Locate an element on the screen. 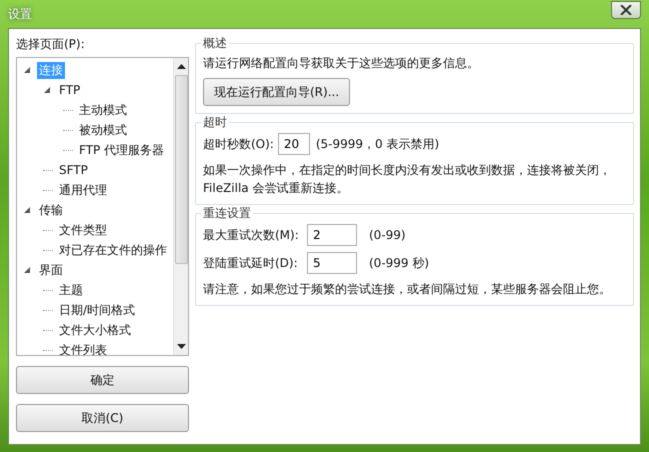 The width and height of the screenshot is (649, 452). scroll-down-icon is located at coordinates (181, 347).